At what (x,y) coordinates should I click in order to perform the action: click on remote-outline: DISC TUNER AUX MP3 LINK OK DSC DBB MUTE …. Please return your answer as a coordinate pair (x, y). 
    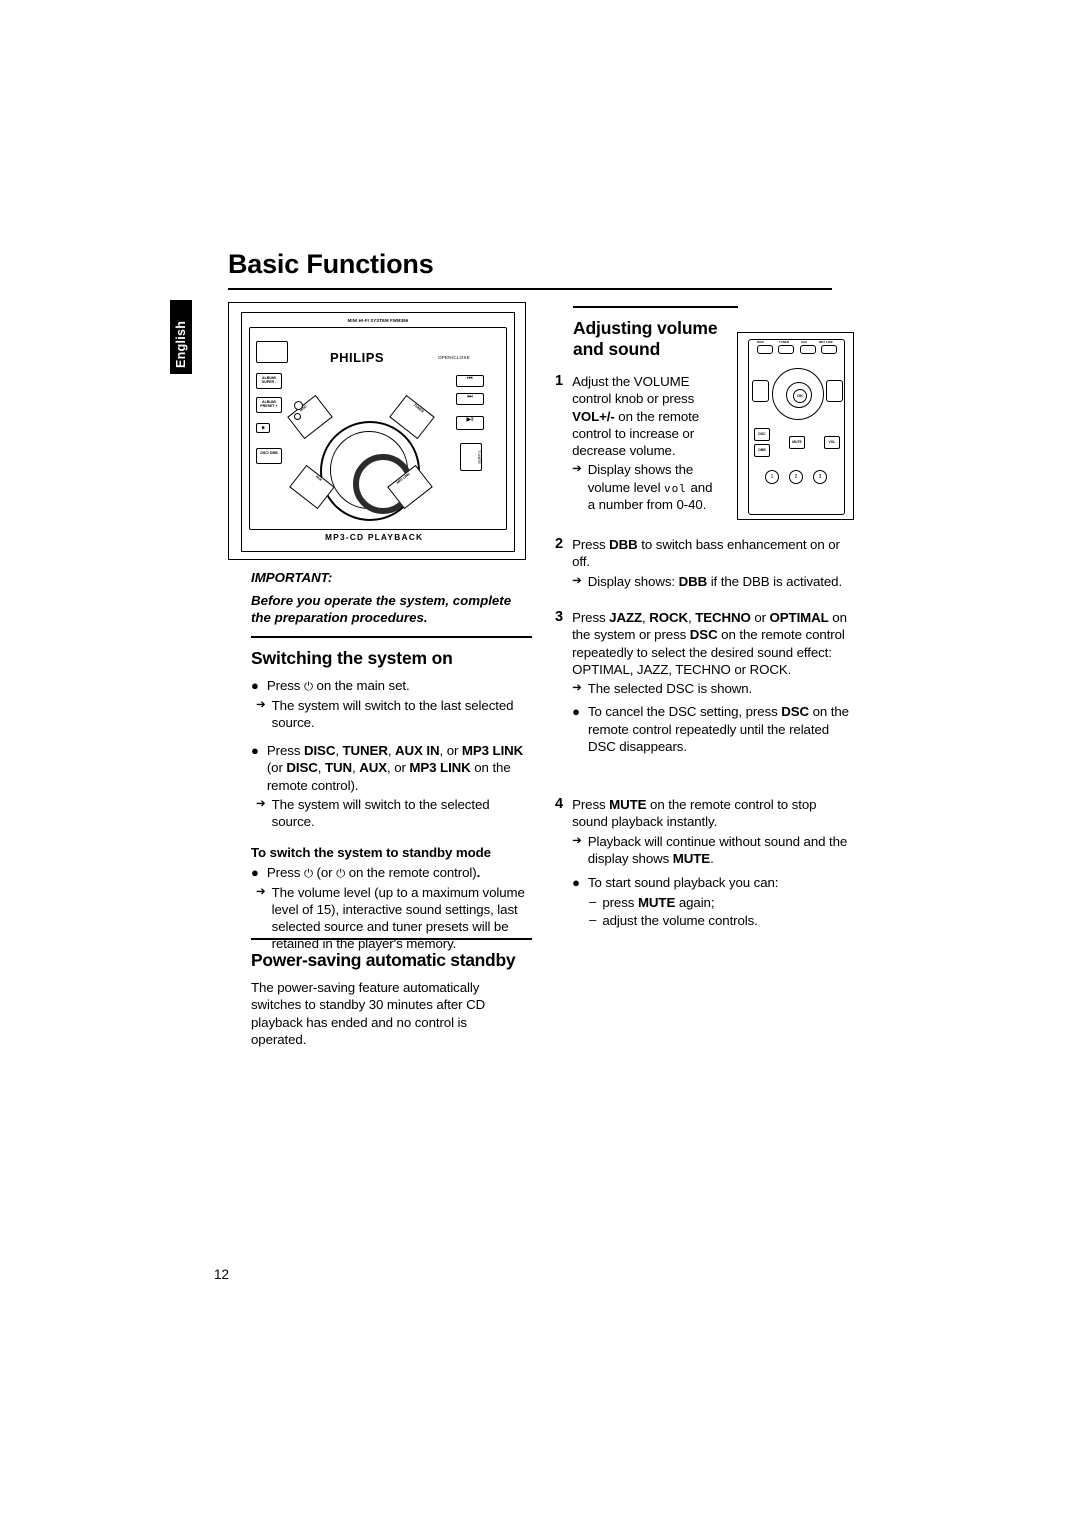
    Looking at the image, I should click on (796, 427).